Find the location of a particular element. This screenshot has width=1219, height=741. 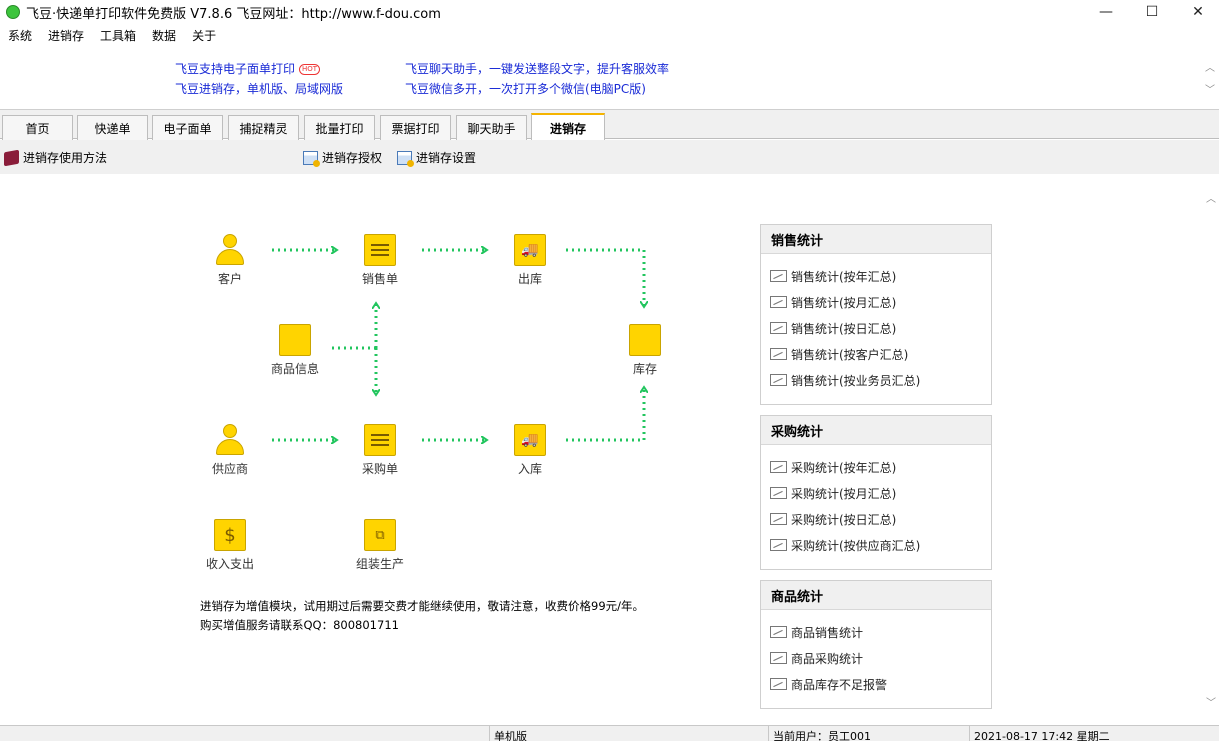

scroll-up-icon: ︿ is located at coordinates (1211, 197).